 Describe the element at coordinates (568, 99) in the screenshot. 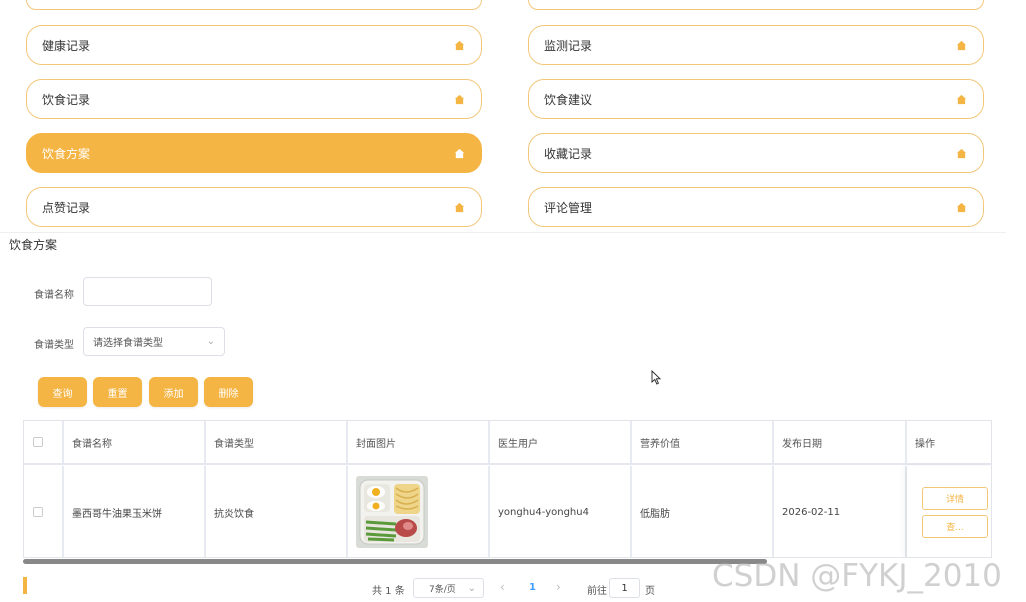

I see `menu-item-label: 饮食建议` at that location.